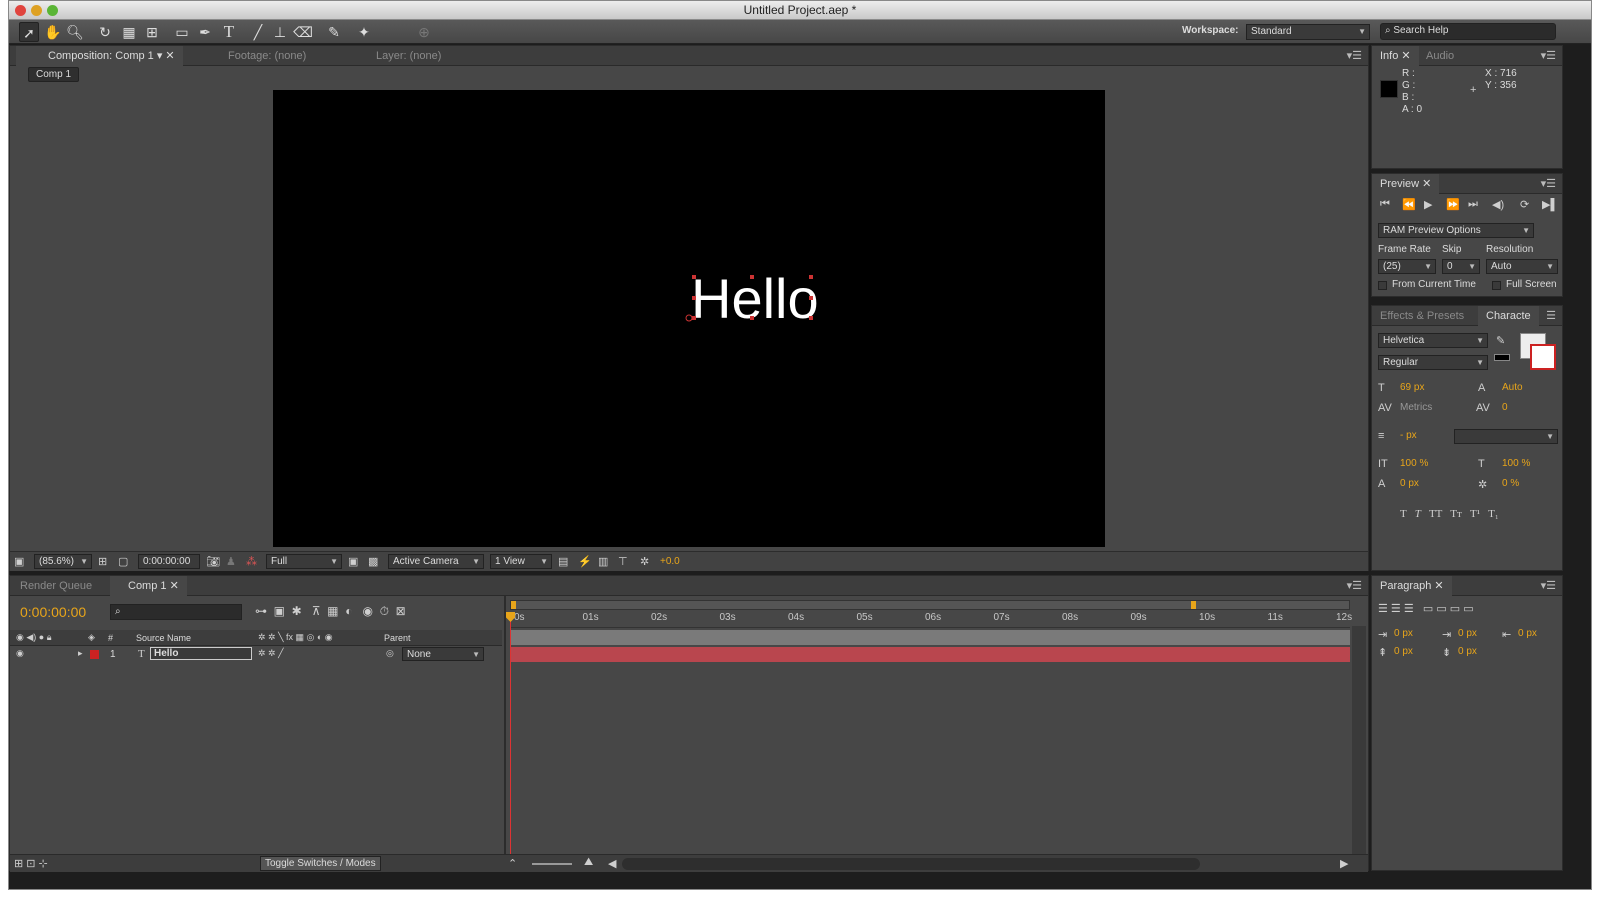 The image size is (1600, 898). I want to click on eye-icon: ◉, so click(20, 653).